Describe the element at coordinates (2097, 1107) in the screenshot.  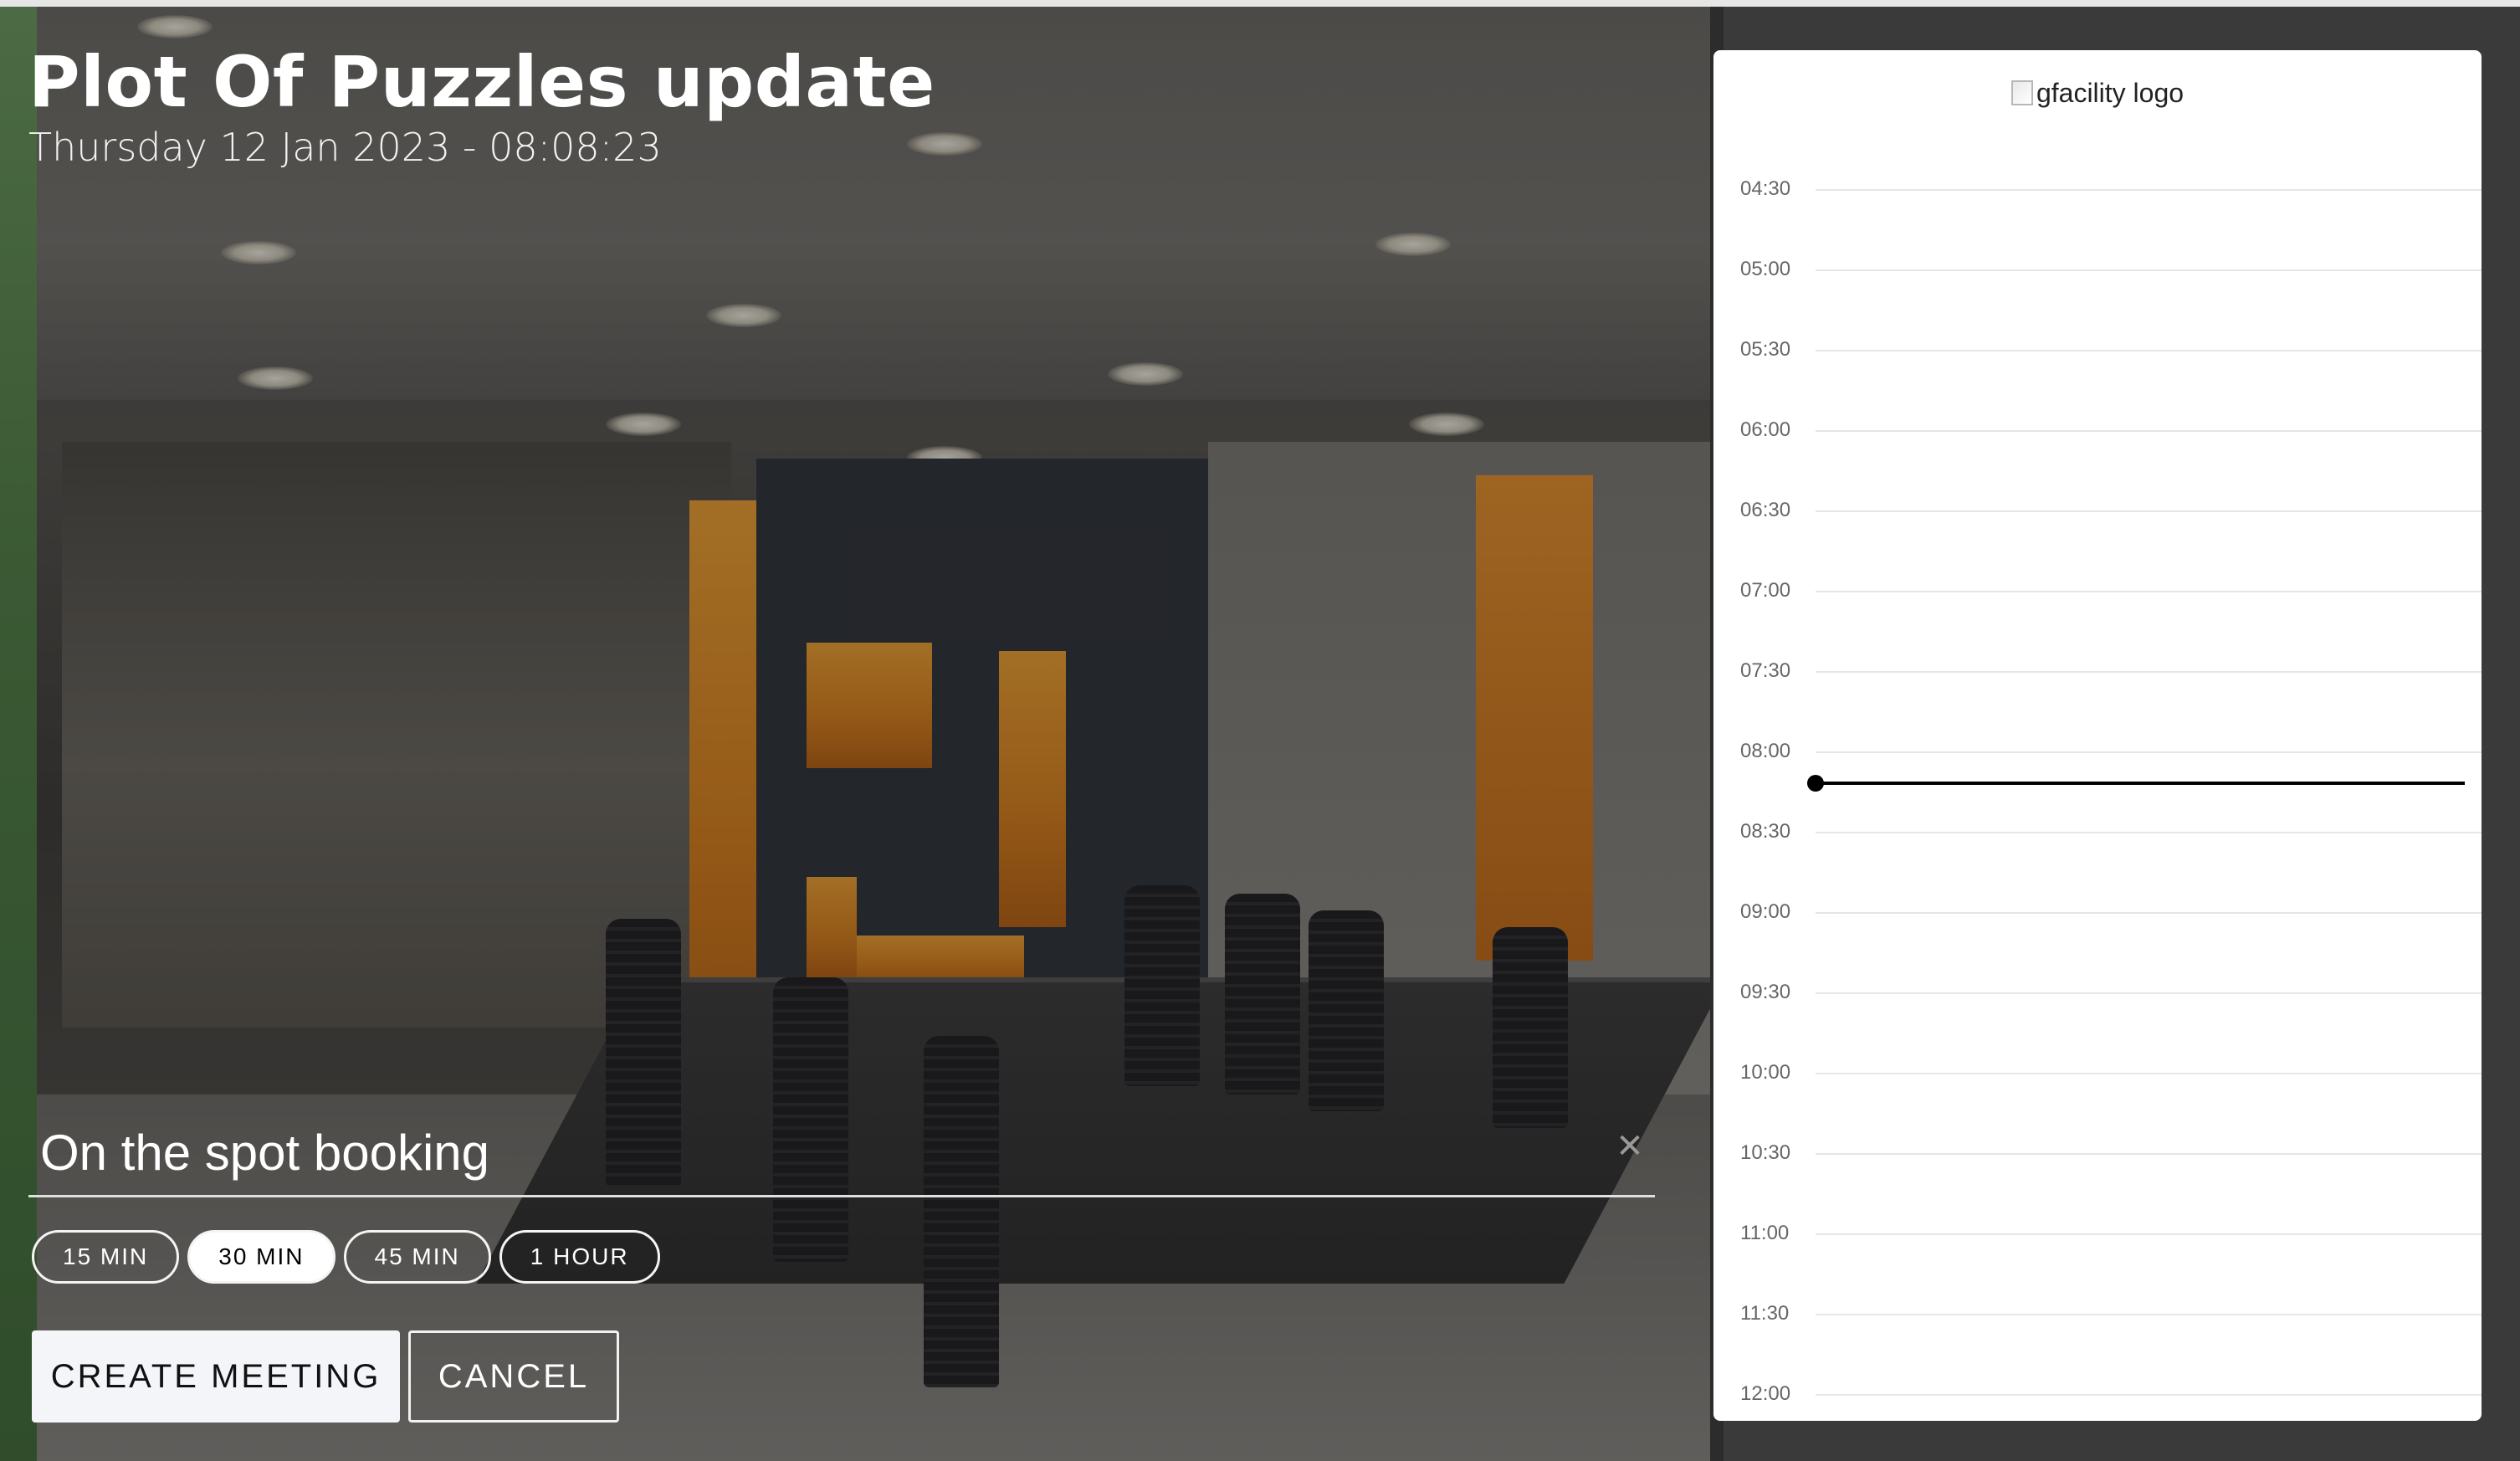
I see `time-slot: 10:00` at that location.